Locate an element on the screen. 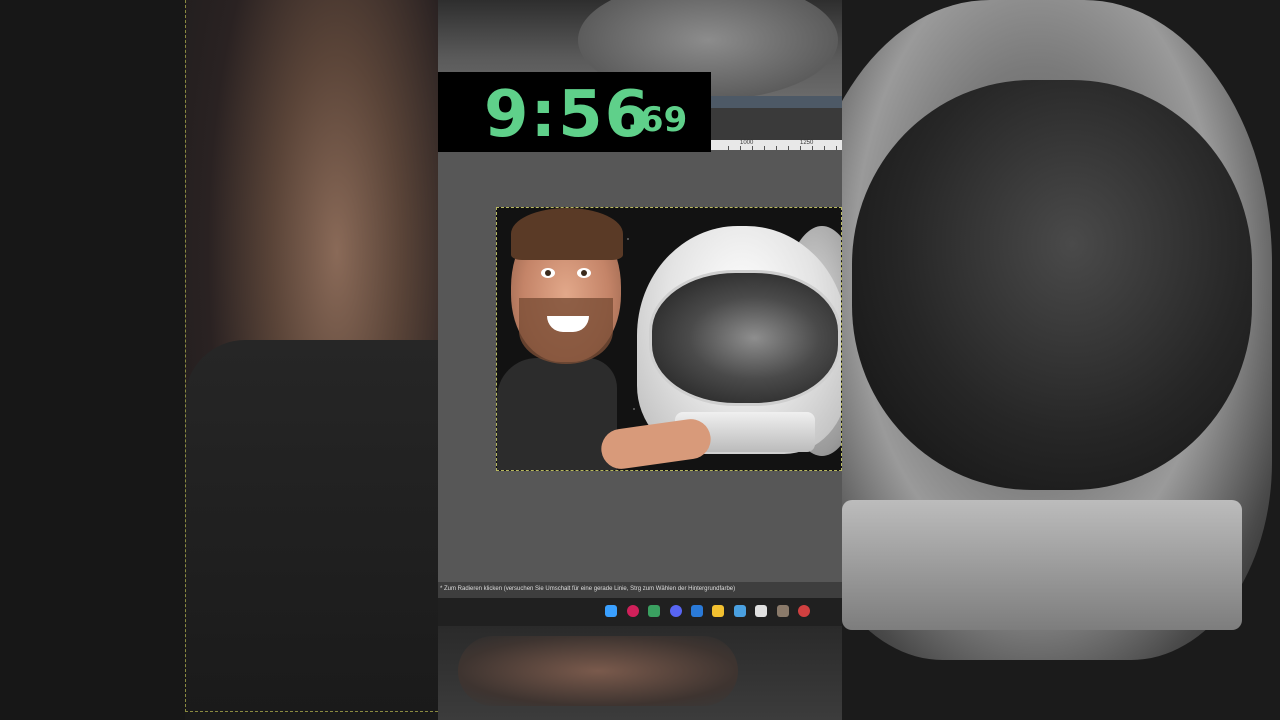 This screenshot has height=720, width=1280. image-canvas is located at coordinates (669, 339).